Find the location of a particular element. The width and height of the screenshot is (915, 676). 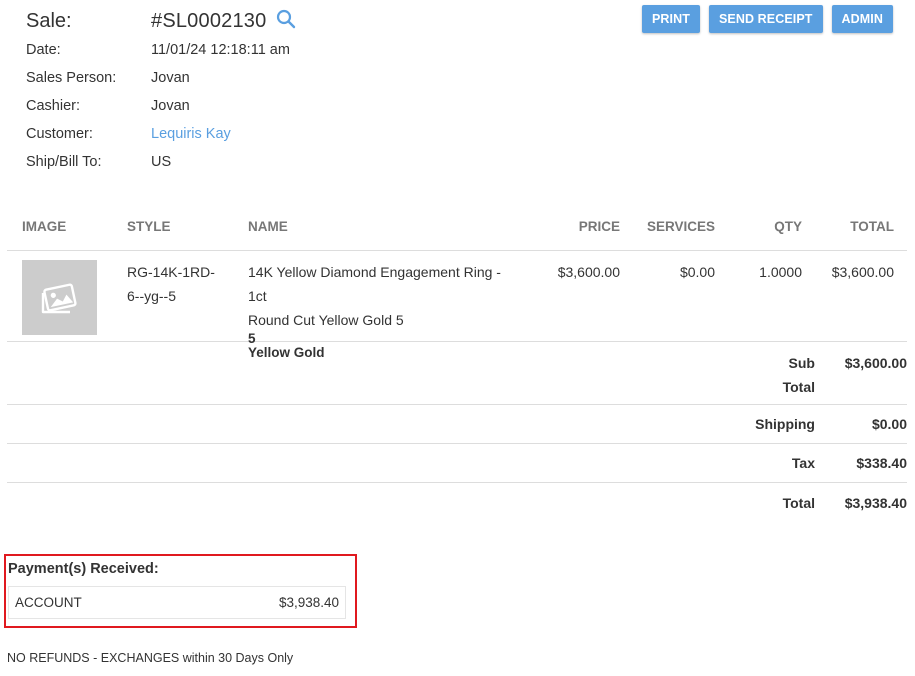

item-name-line1: 14K Yellow Diamond Engagement Ring - 1ct is located at coordinates (374, 284).